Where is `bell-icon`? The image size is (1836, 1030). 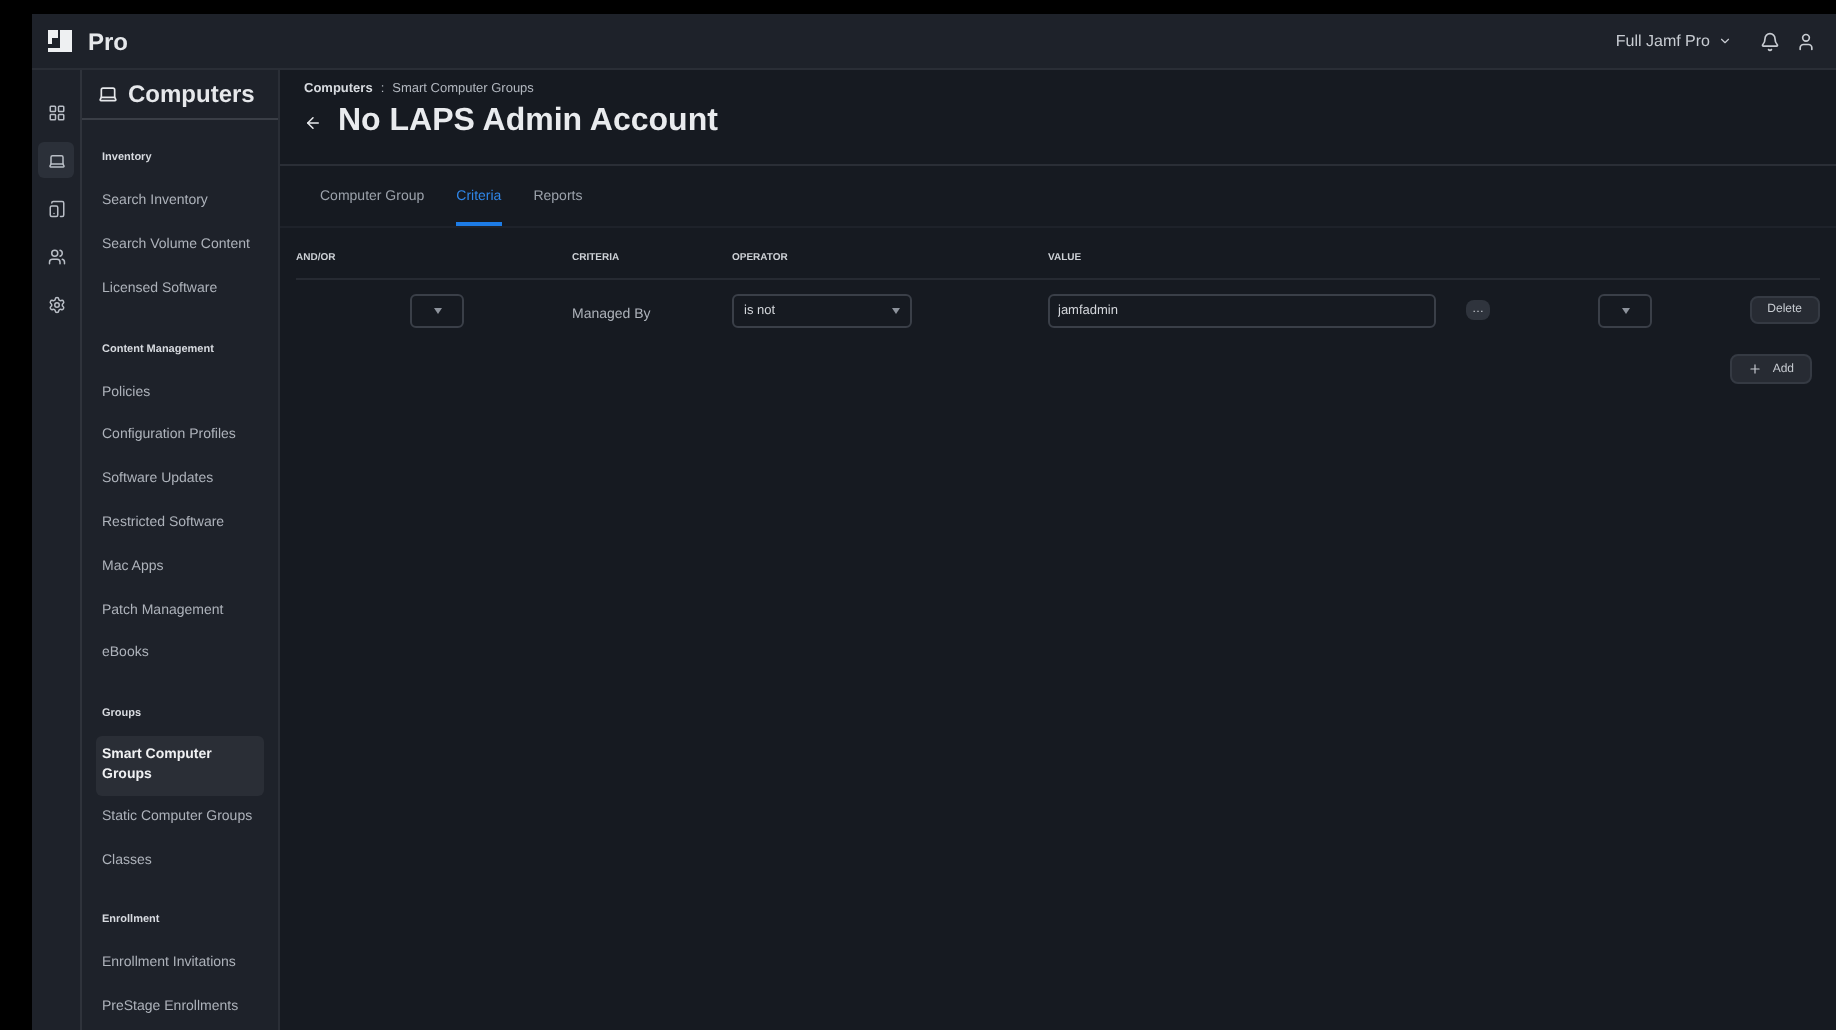
bell-icon is located at coordinates (1770, 41).